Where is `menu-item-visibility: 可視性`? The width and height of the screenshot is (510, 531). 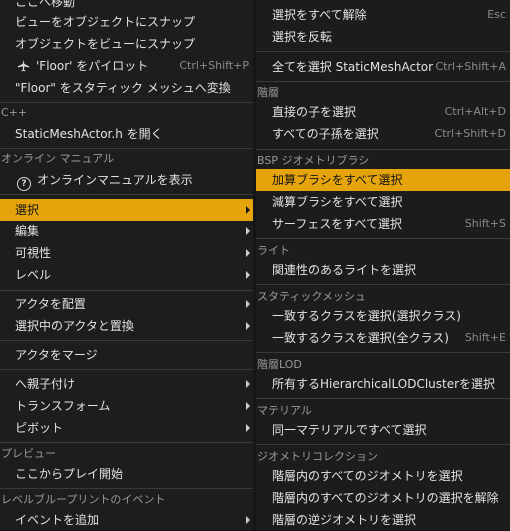 menu-item-visibility: 可視性 is located at coordinates (126, 253).